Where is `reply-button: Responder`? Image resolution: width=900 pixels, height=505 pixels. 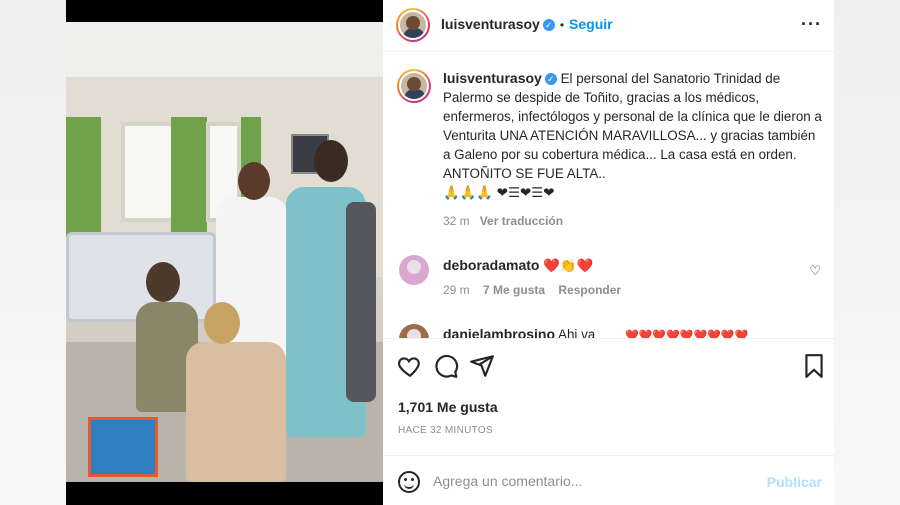
reply-button: Responder is located at coordinates (589, 290).